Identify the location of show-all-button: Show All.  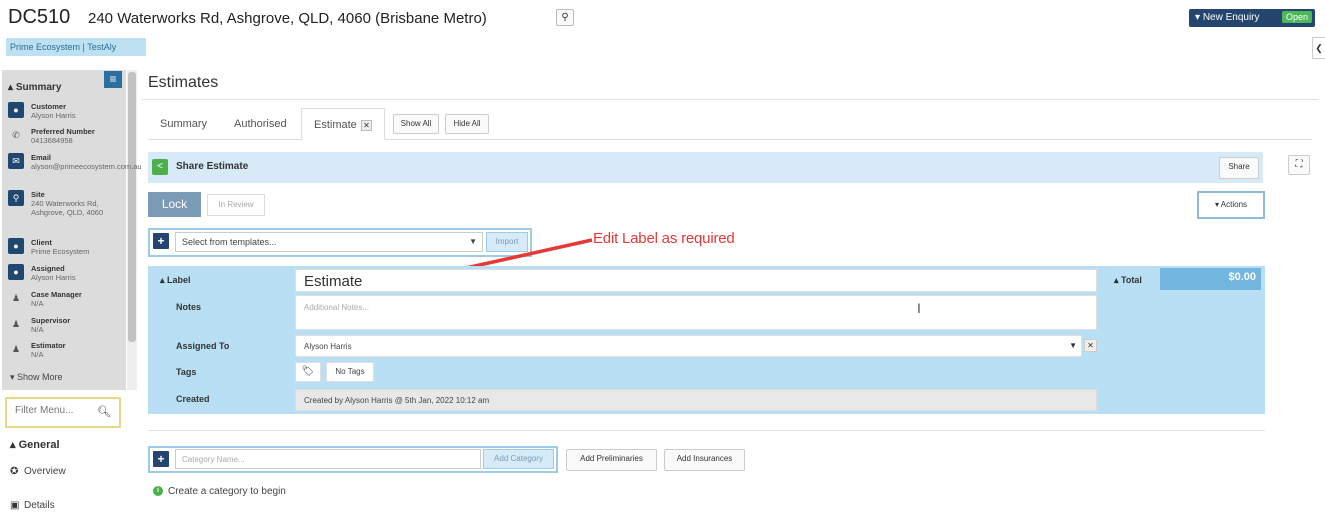
(416, 124).